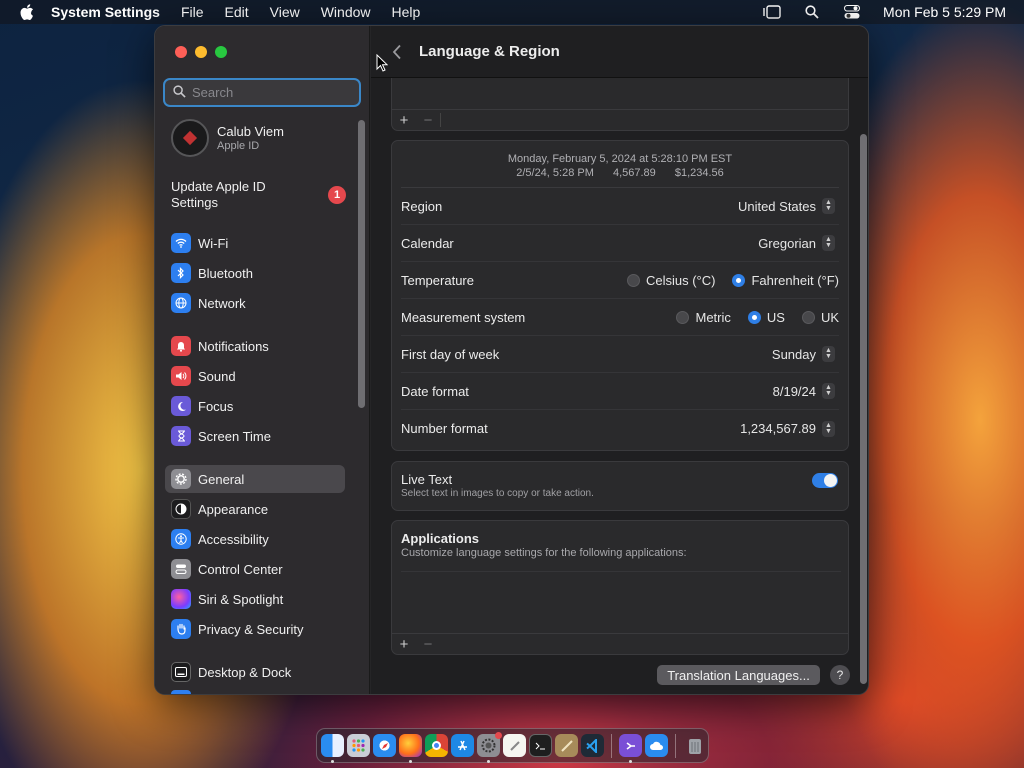 The image size is (1024, 768). Describe the element at coordinates (361, 264) in the screenshot. I see `sidebar-scrollbar` at that location.